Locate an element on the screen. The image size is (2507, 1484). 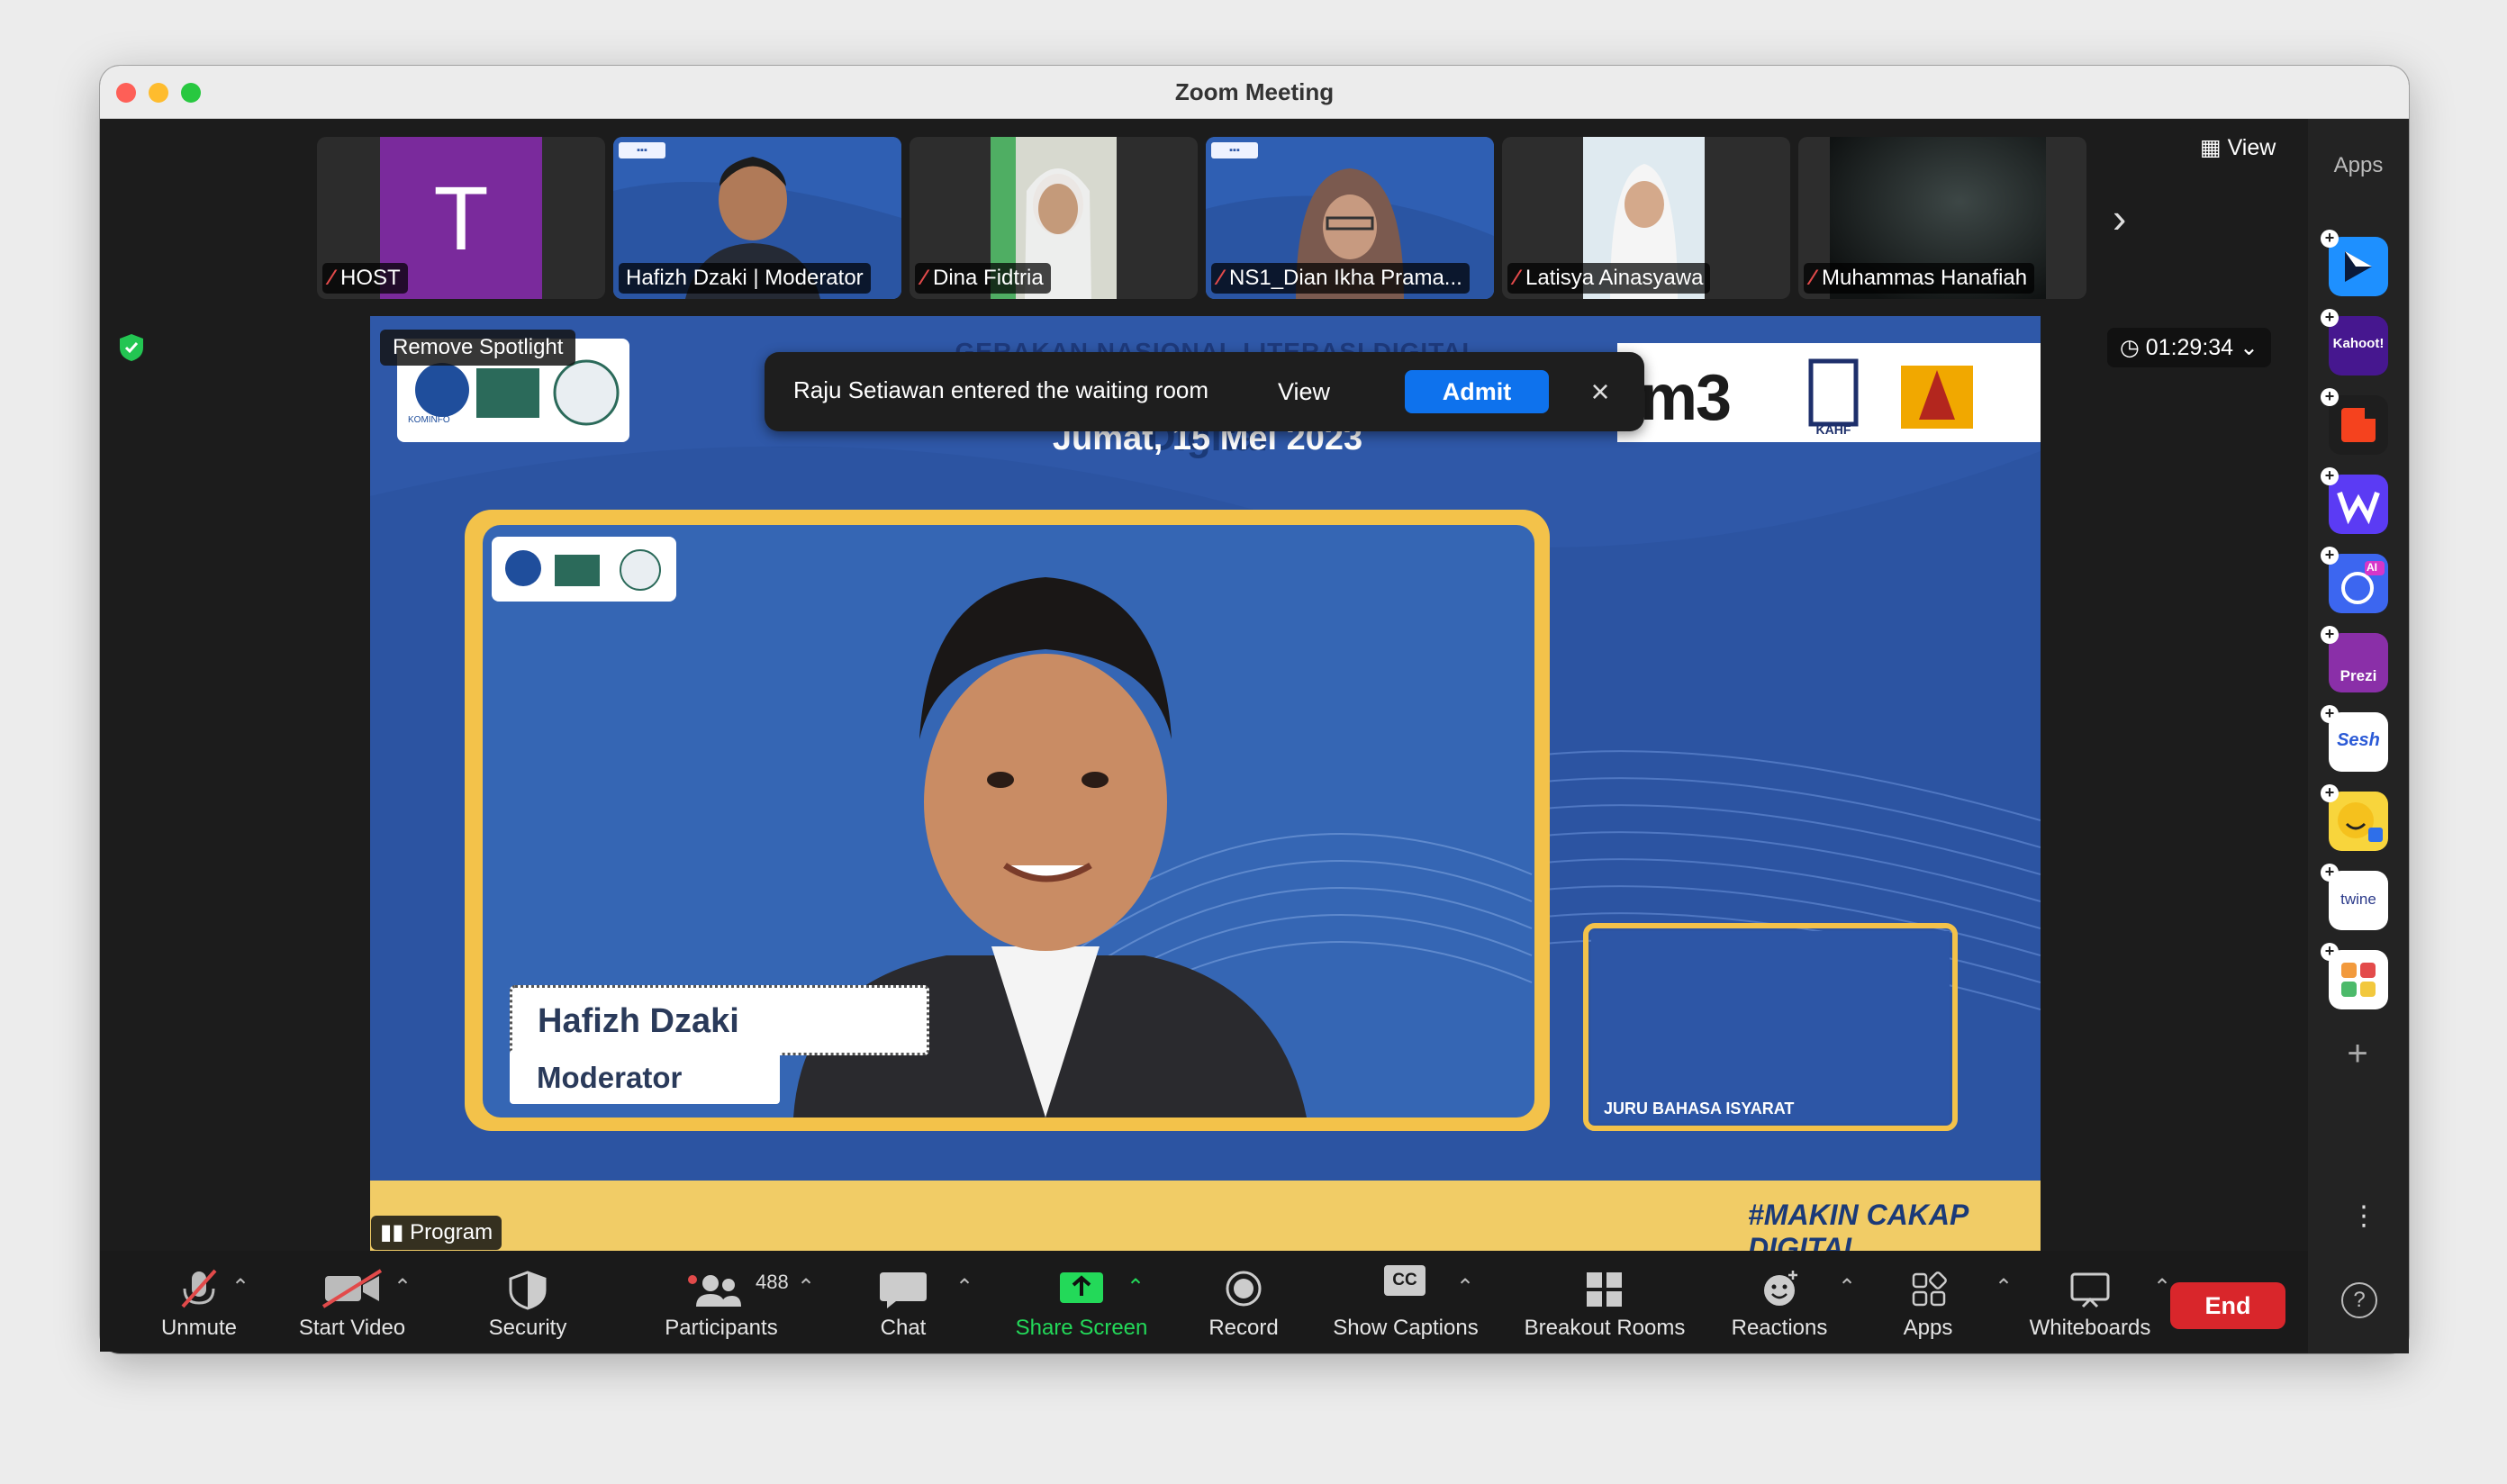
title-bar: Zoom Meeting is located at coordinates (1254, 93).